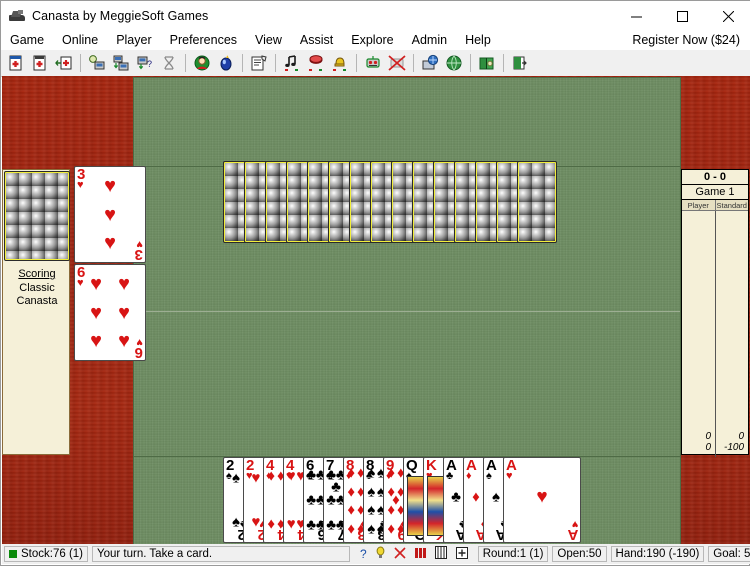 This screenshot has width=750, height=566. I want to click on opponent-hand, so click(390, 202).